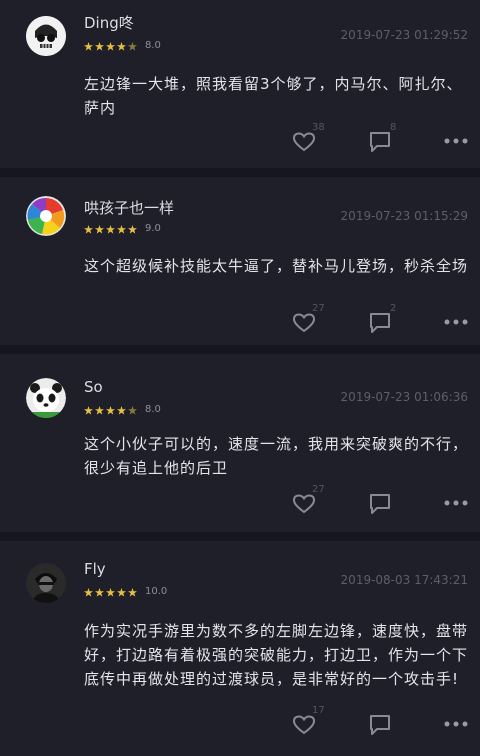  Describe the element at coordinates (318, 127) in the screenshot. I see `like-count: 38` at that location.